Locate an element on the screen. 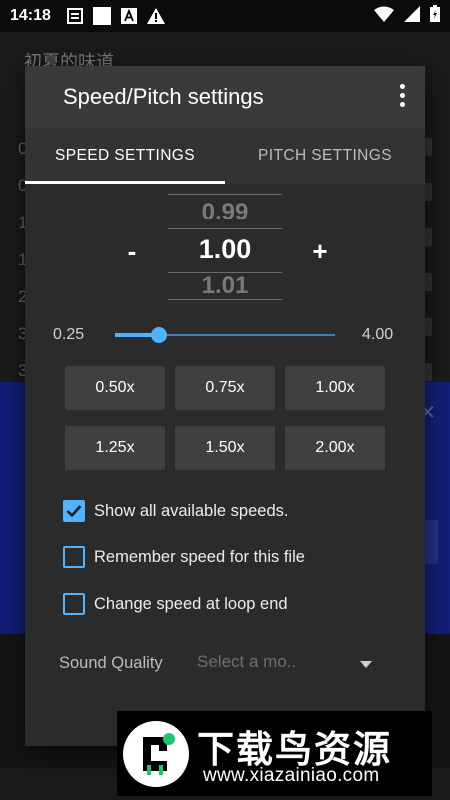  signal-icon is located at coordinates (412, 16).